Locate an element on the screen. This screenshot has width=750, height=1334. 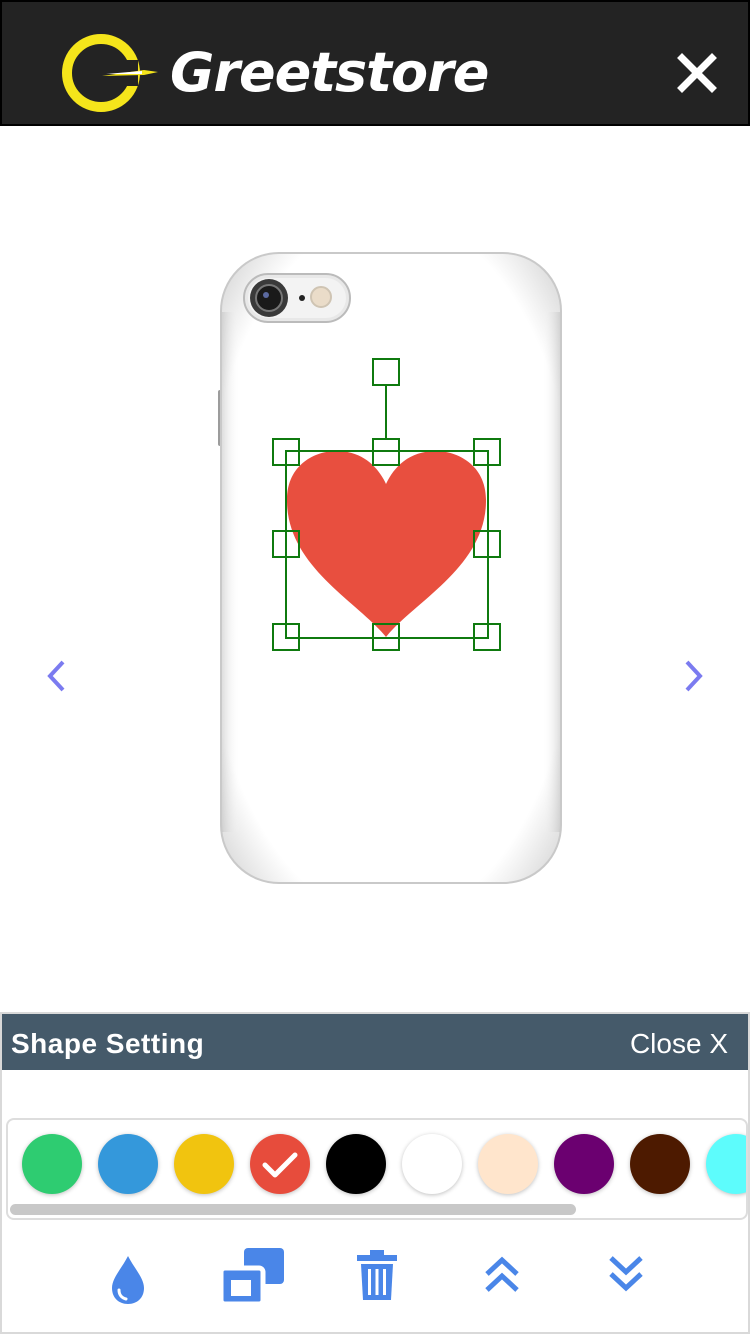
swatch-green is located at coordinates (52, 1164).